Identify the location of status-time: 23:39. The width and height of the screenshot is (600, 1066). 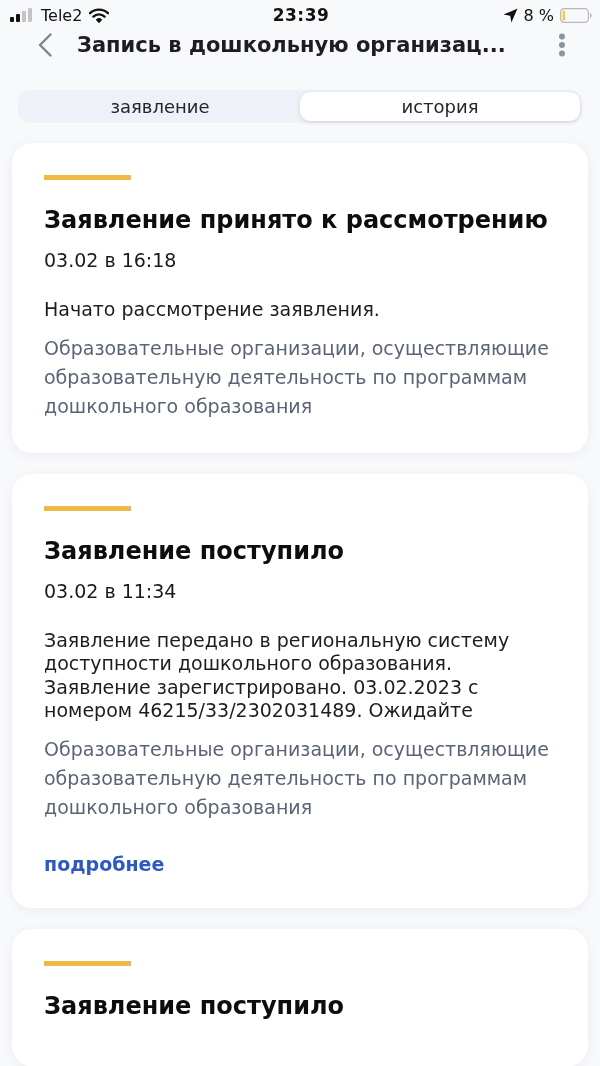
(301, 15).